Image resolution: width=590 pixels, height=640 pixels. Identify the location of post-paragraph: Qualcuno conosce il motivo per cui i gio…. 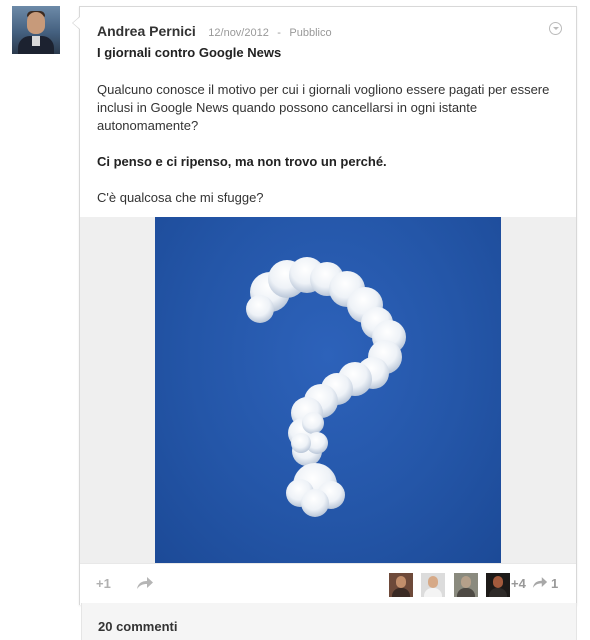
(323, 107).